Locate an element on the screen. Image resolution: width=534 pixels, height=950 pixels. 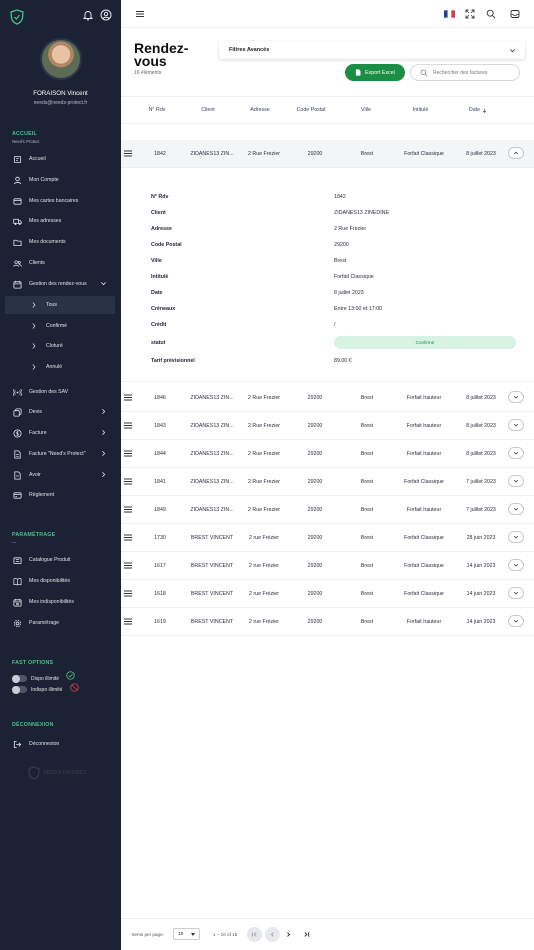
sidebar-item: Mes documents is located at coordinates (60, 242).